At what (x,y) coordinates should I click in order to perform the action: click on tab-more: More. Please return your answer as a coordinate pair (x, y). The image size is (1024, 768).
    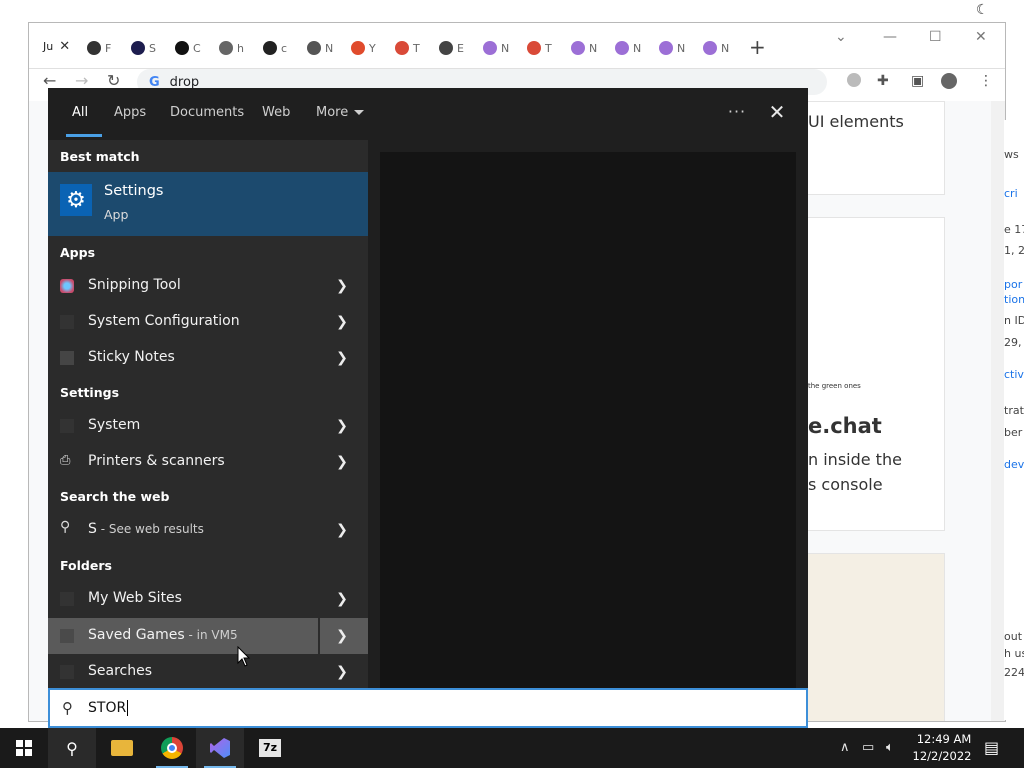
    Looking at the image, I should click on (340, 112).